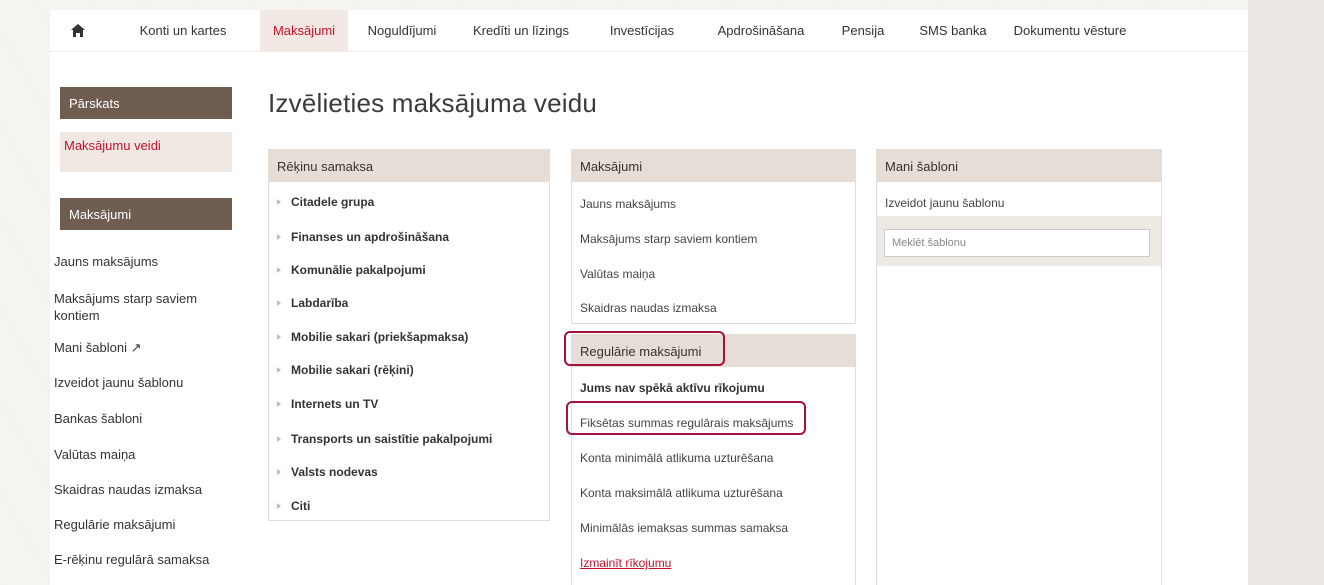  Describe the element at coordinates (143, 489) in the screenshot. I see `sidebar-item-cash-withdrawal: Skaidras naudas izmaksa` at that location.